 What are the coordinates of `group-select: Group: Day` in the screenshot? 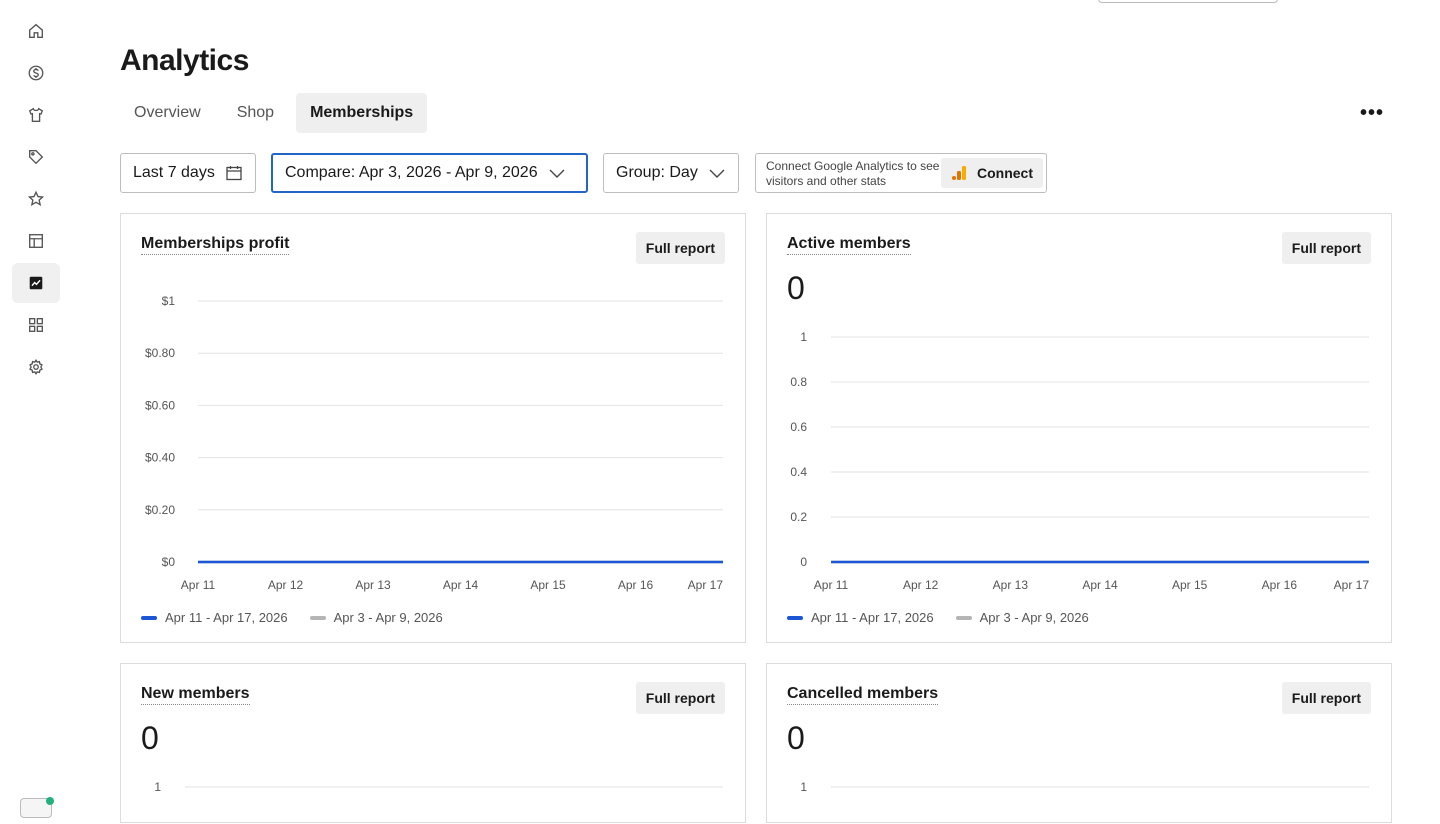 It's located at (671, 173).